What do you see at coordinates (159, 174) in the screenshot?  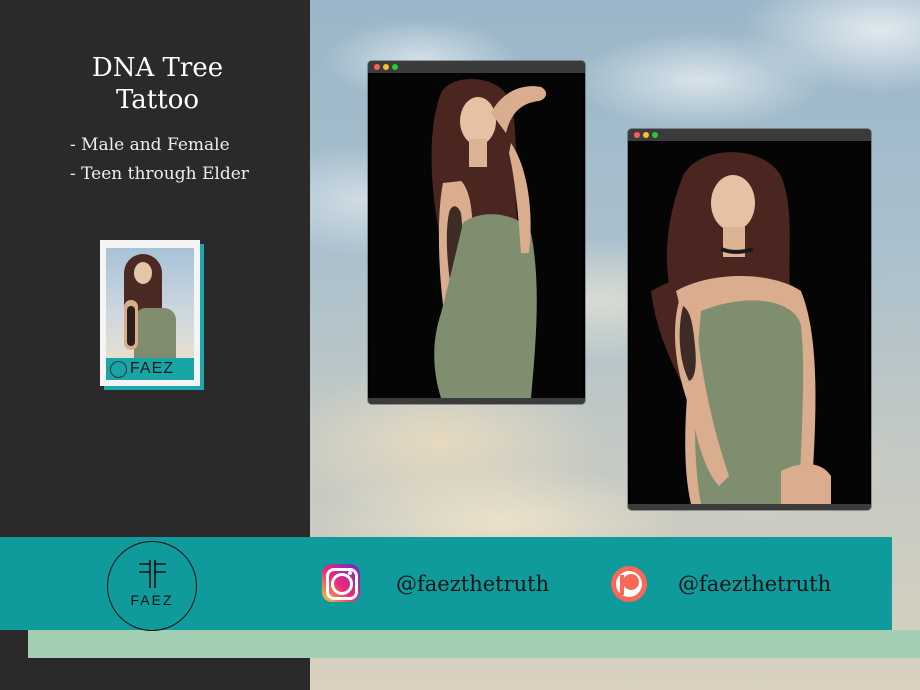 I see `detail-item: - Teen through Elder` at bounding box center [159, 174].